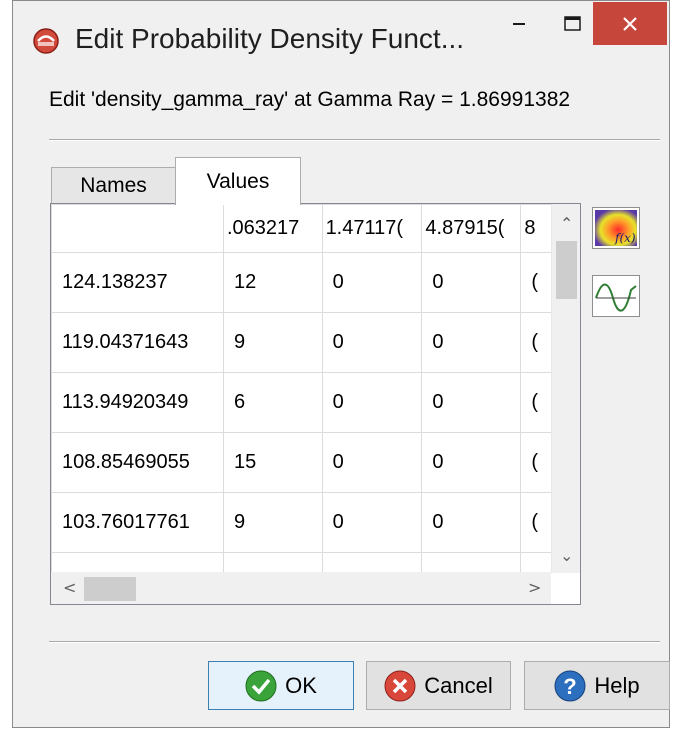 The width and height of the screenshot is (683, 732). What do you see at coordinates (471, 228) in the screenshot?
I see `column-header: 4.87915(` at bounding box center [471, 228].